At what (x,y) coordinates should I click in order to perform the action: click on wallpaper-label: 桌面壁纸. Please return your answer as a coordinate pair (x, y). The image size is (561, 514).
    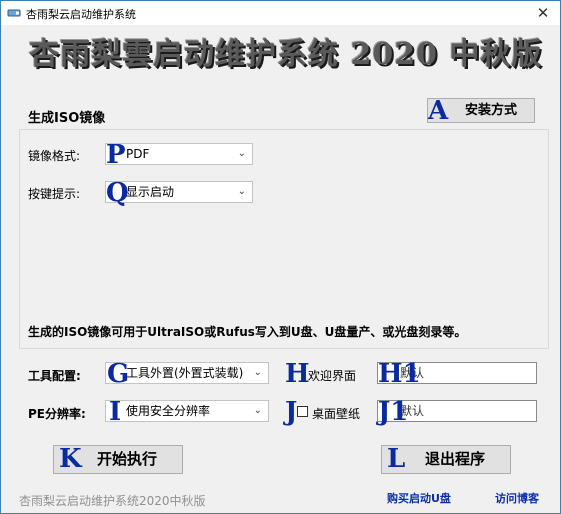
    Looking at the image, I should click on (336, 414).